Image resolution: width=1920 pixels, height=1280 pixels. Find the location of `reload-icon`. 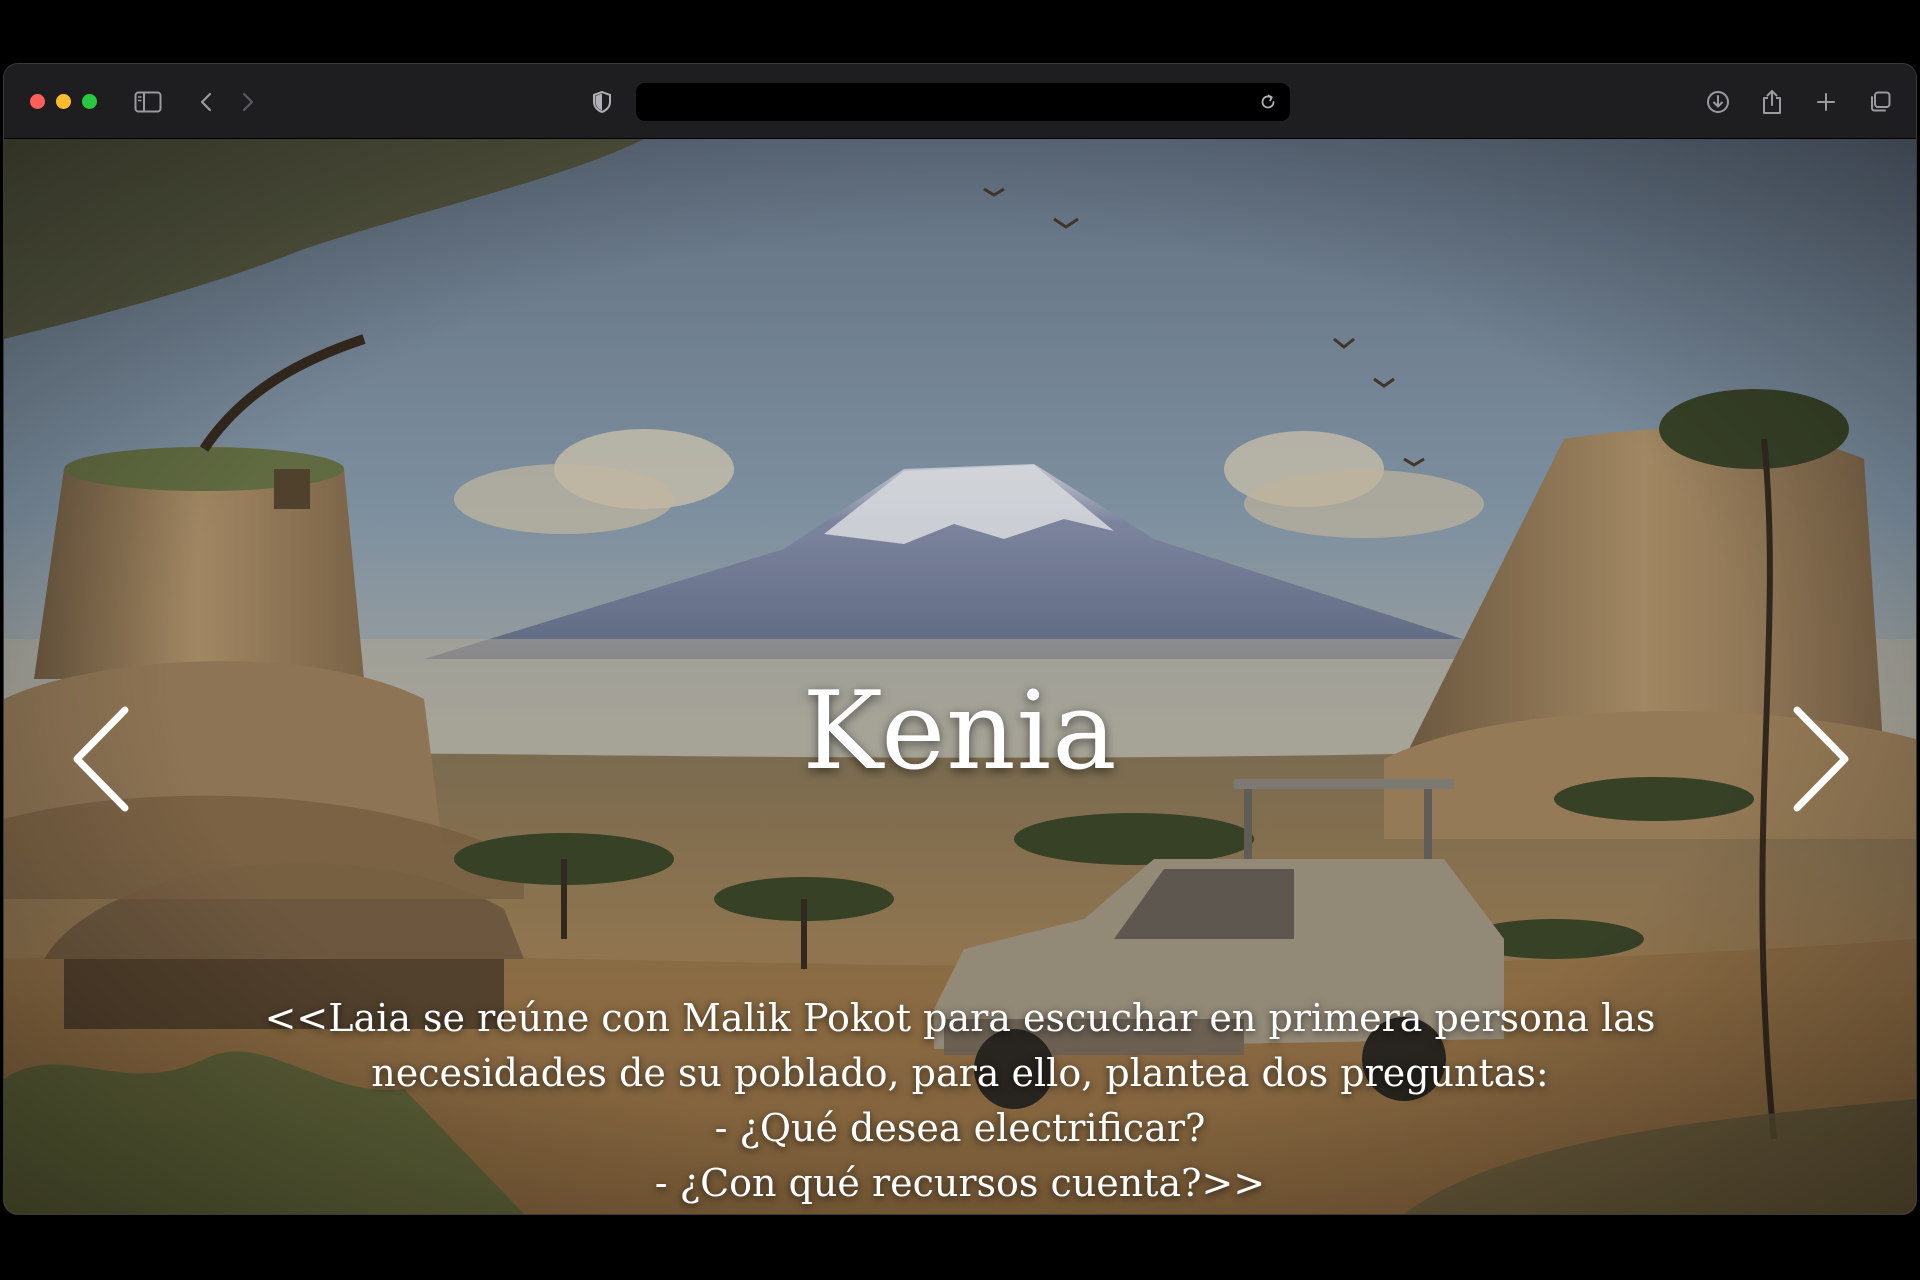

reload-icon is located at coordinates (1268, 102).